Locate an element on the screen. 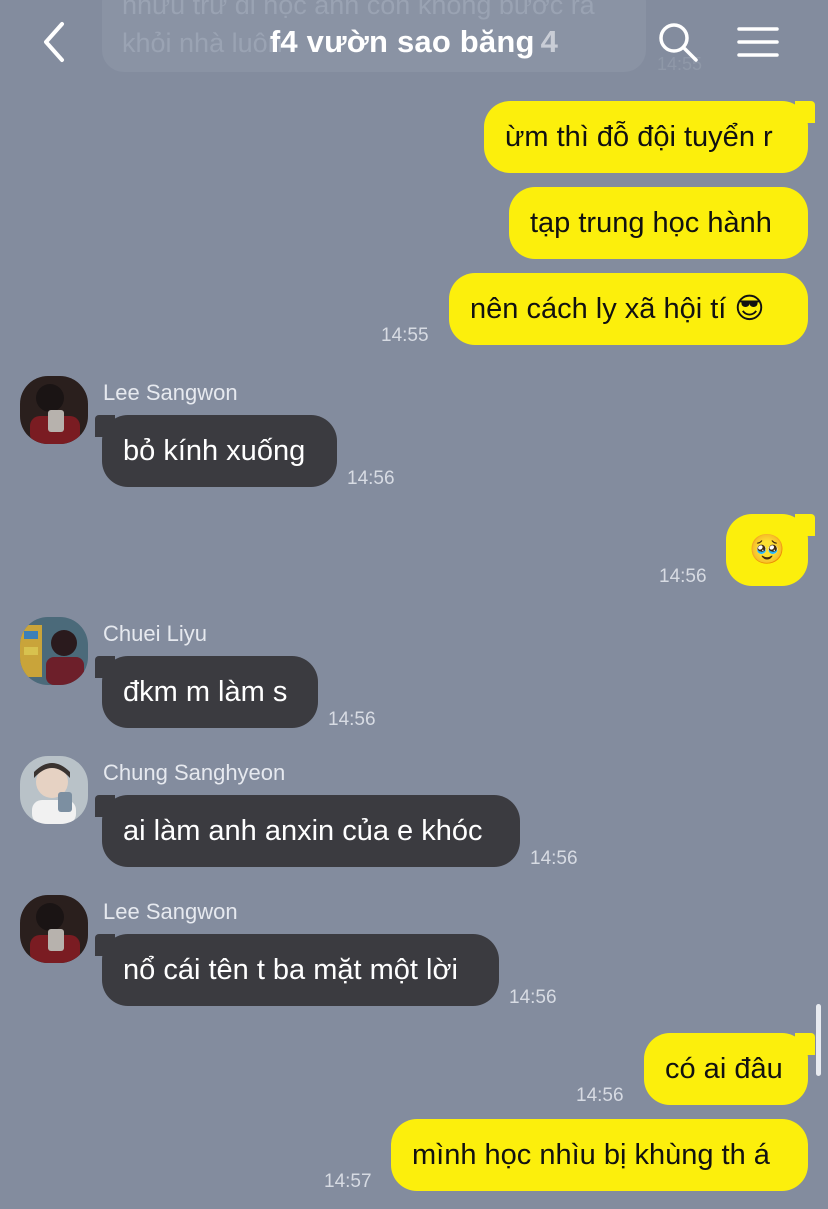  outgoing-message-bubble: có ai đâu is located at coordinates (729, 1069).